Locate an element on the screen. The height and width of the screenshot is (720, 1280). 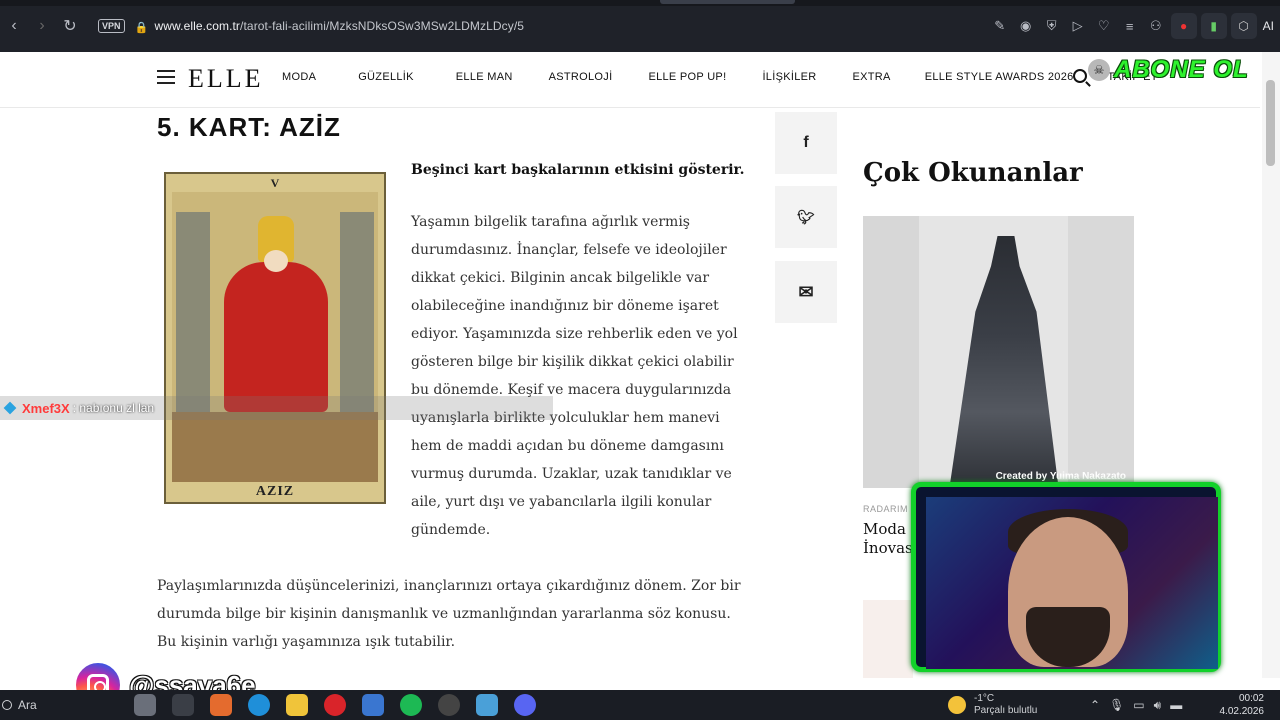
forward-icon: › is located at coordinates (42, 26).